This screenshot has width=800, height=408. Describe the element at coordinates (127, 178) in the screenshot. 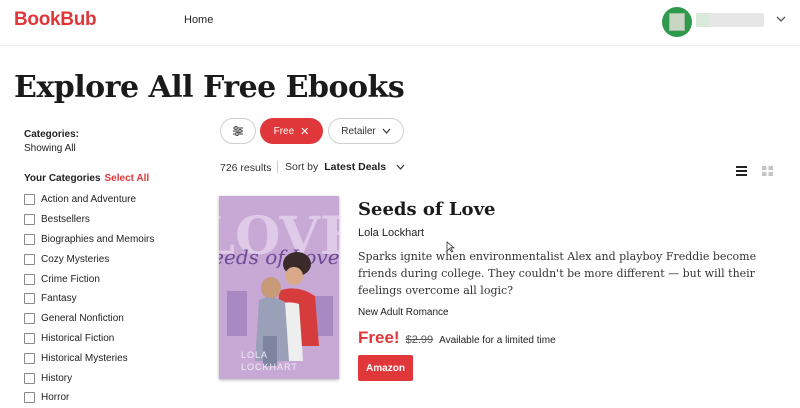

I see `select-all-link: Select All` at that location.